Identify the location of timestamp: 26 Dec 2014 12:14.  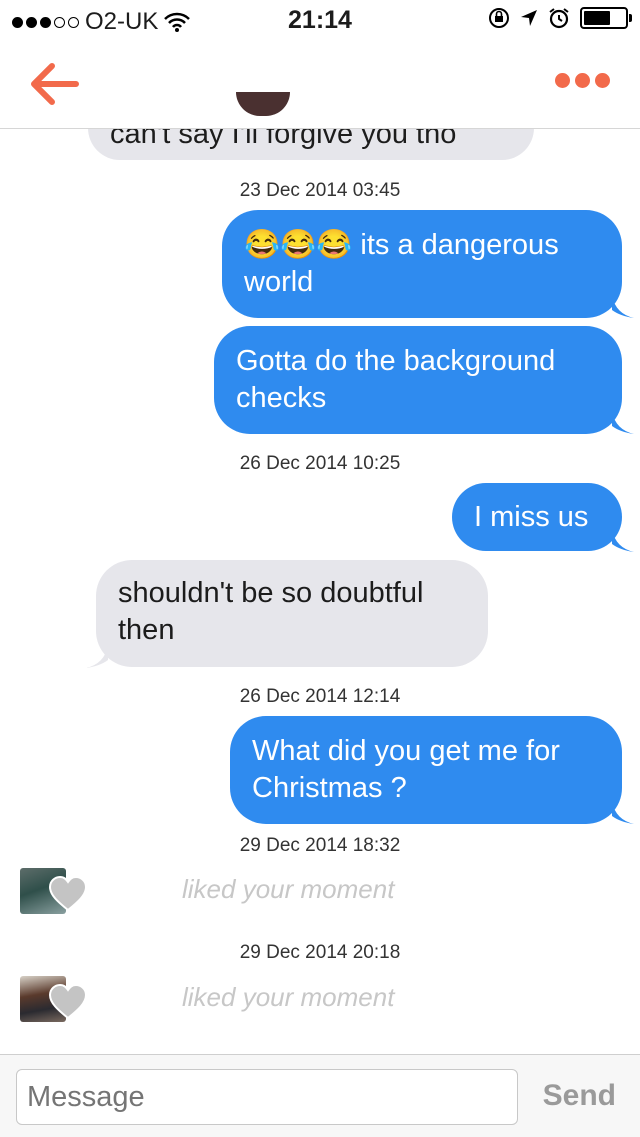
(320, 696).